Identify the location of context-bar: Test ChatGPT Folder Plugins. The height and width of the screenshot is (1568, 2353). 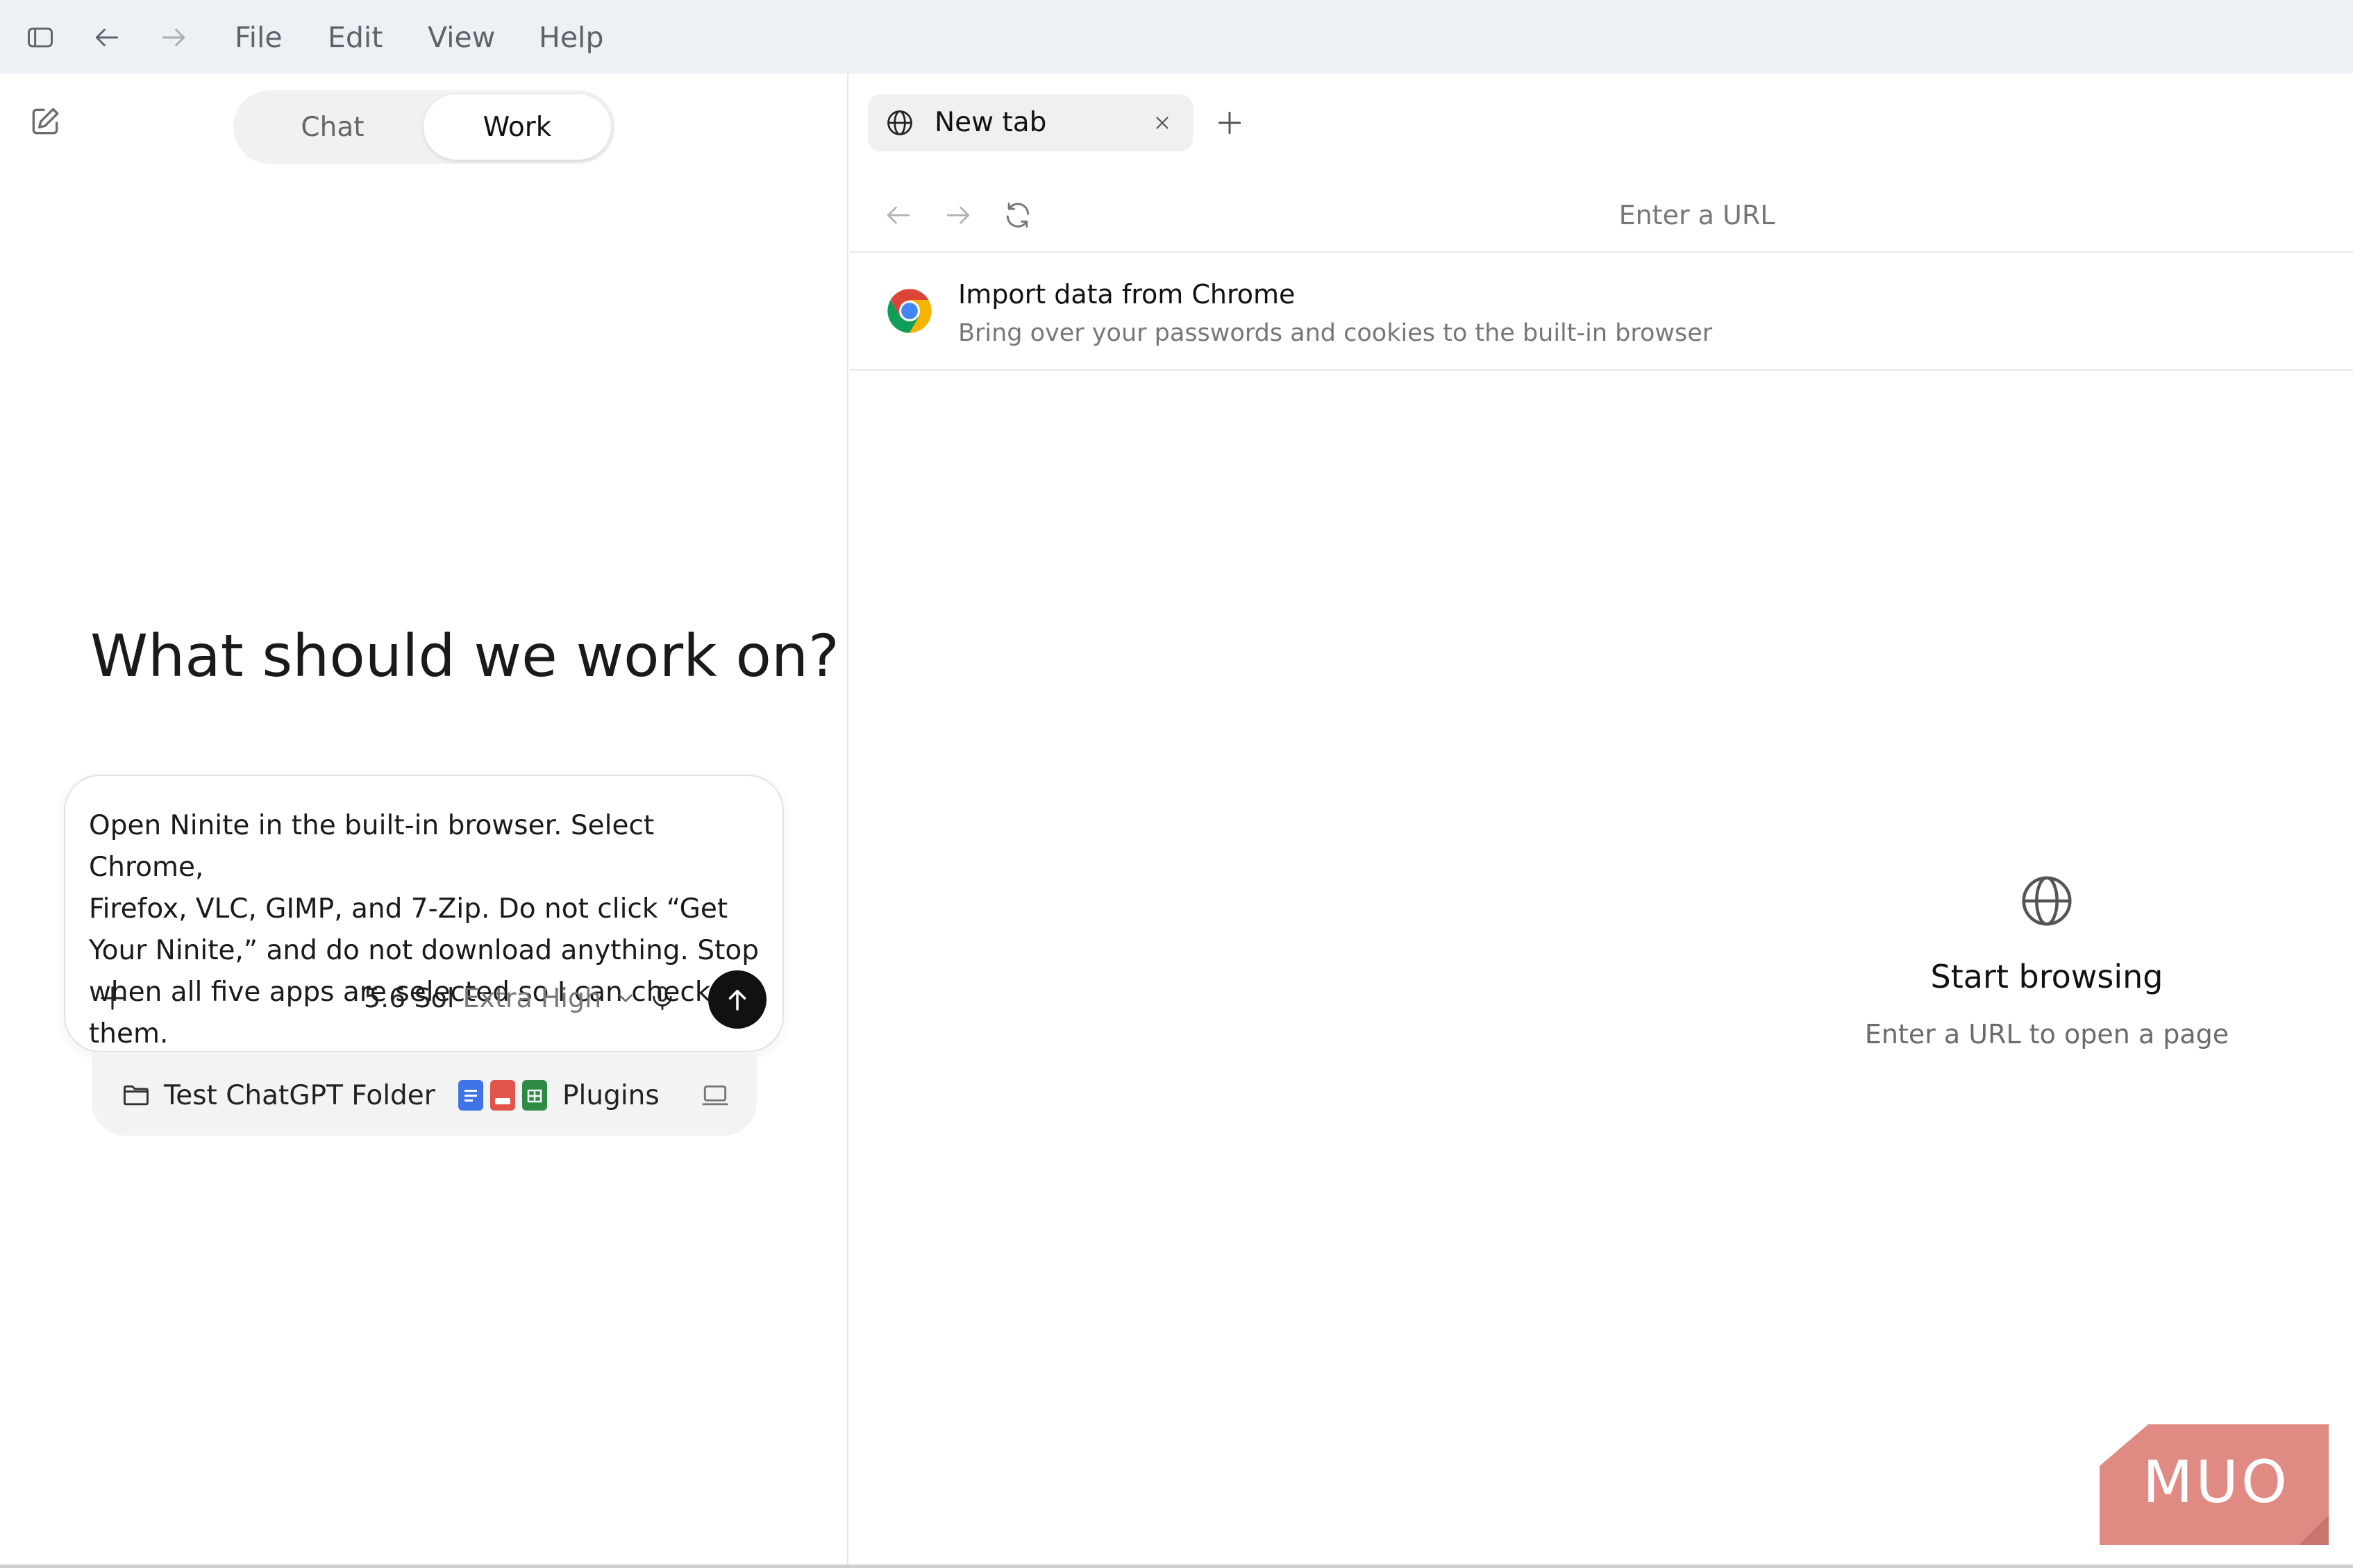
(424, 1095).